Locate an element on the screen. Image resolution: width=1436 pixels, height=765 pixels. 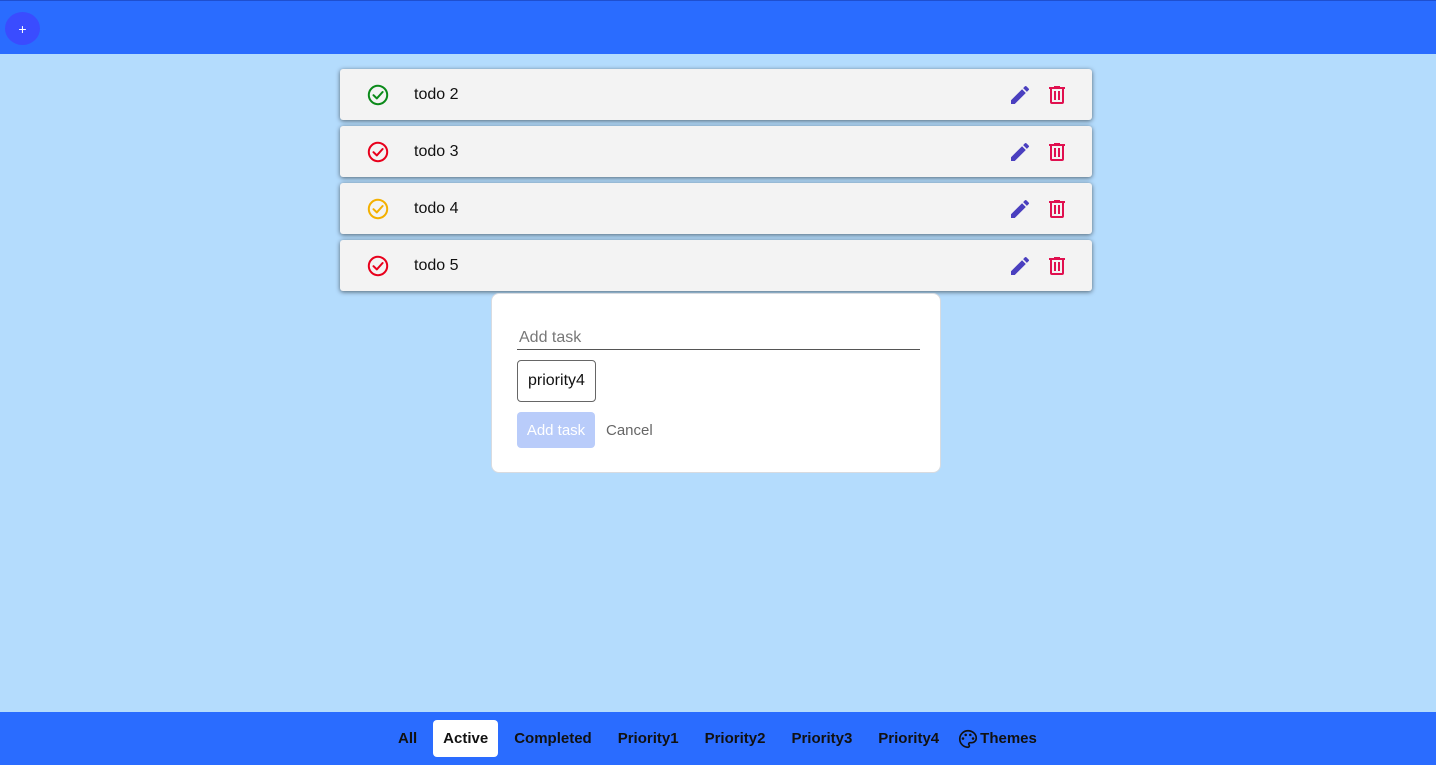
filter-priority1: Priority1 is located at coordinates (648, 738).